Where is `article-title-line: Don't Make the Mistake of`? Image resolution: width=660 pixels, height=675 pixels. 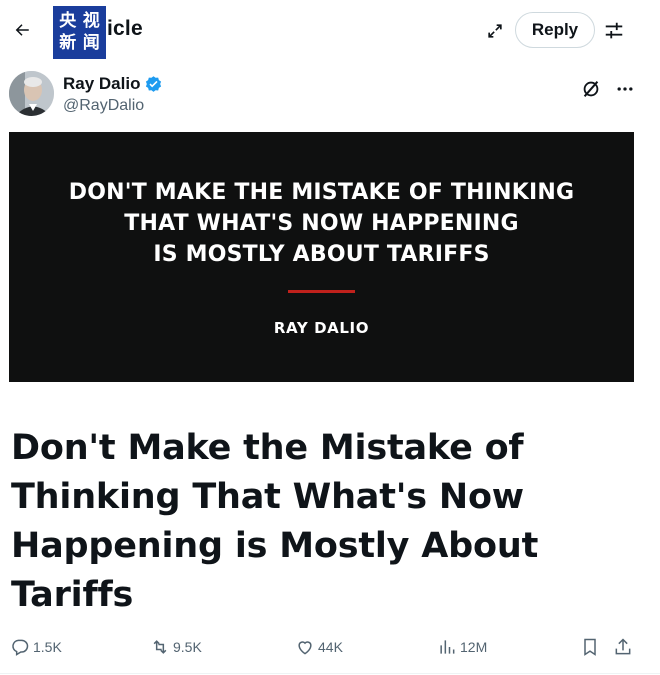 article-title-line: Don't Make the Mistake of is located at coordinates (267, 448).